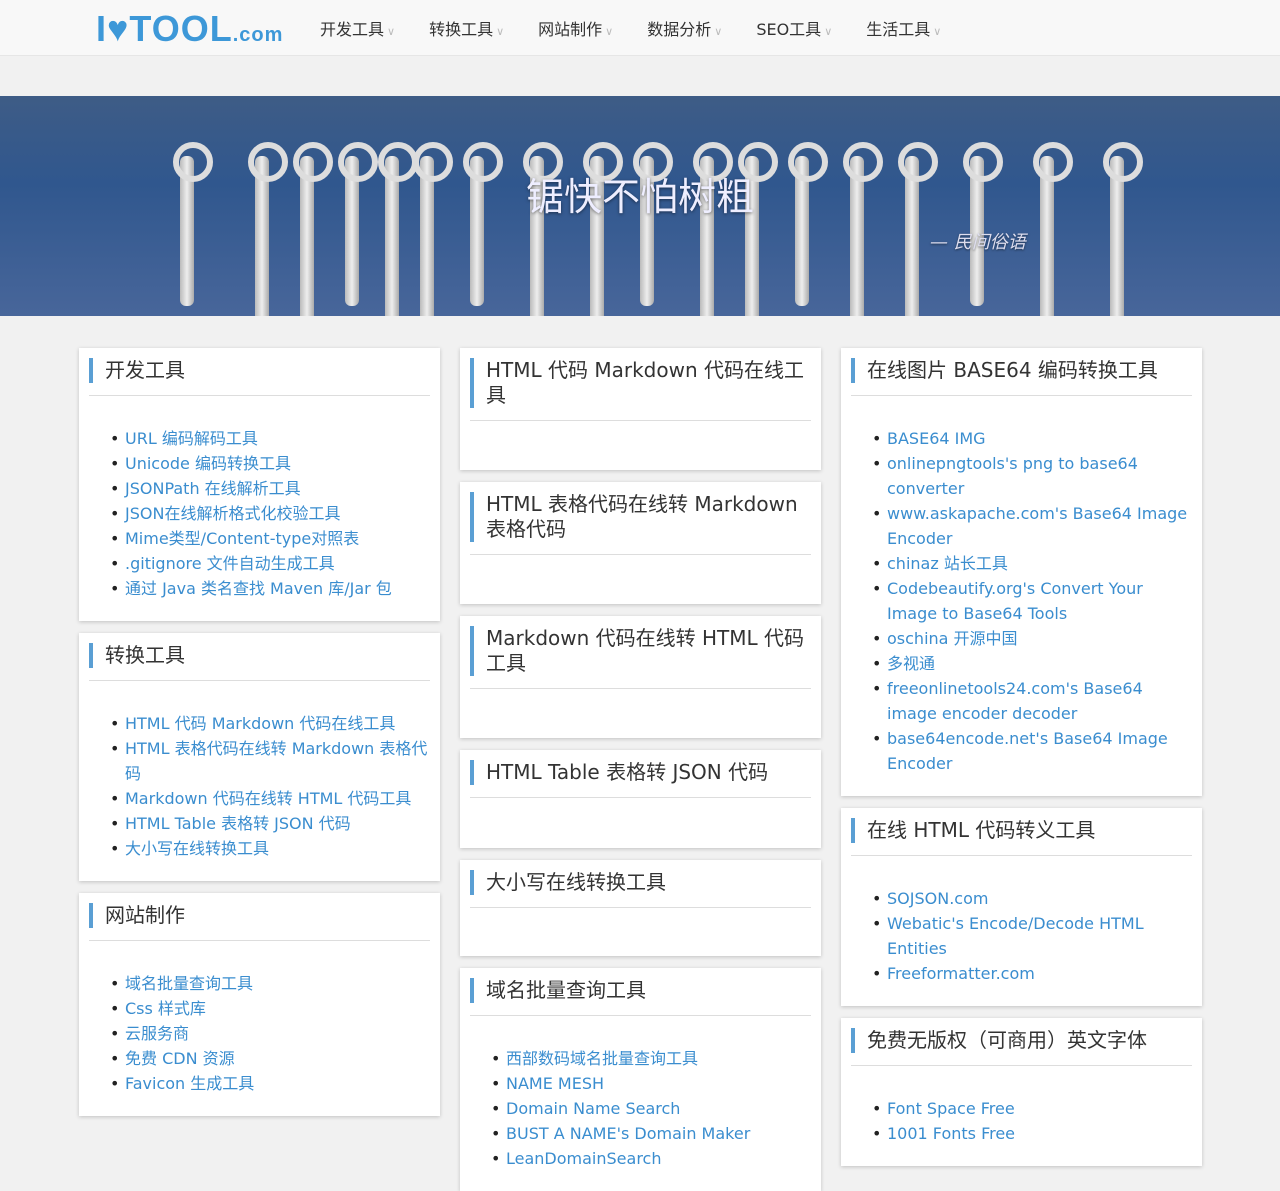  I want to click on banner-quote: 锯快不怕树粗, so click(639, 197).